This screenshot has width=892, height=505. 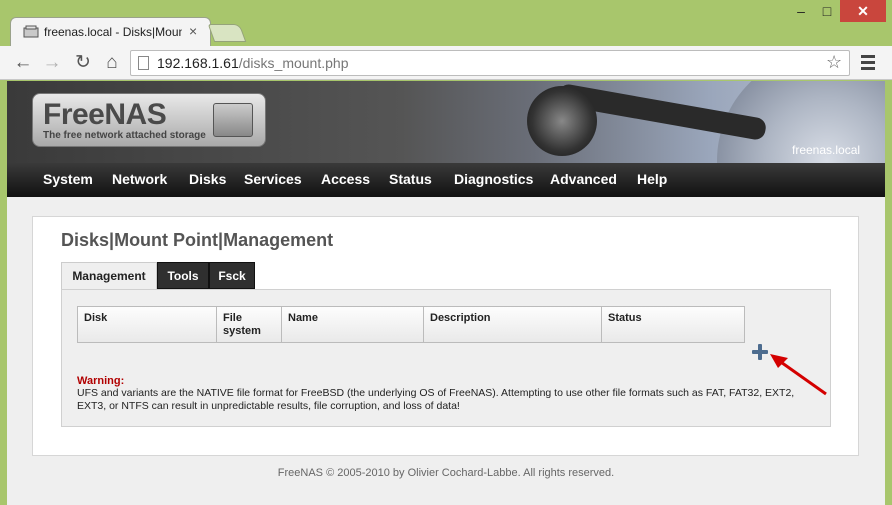 I want to click on maximize-button: □, so click(x=827, y=11).